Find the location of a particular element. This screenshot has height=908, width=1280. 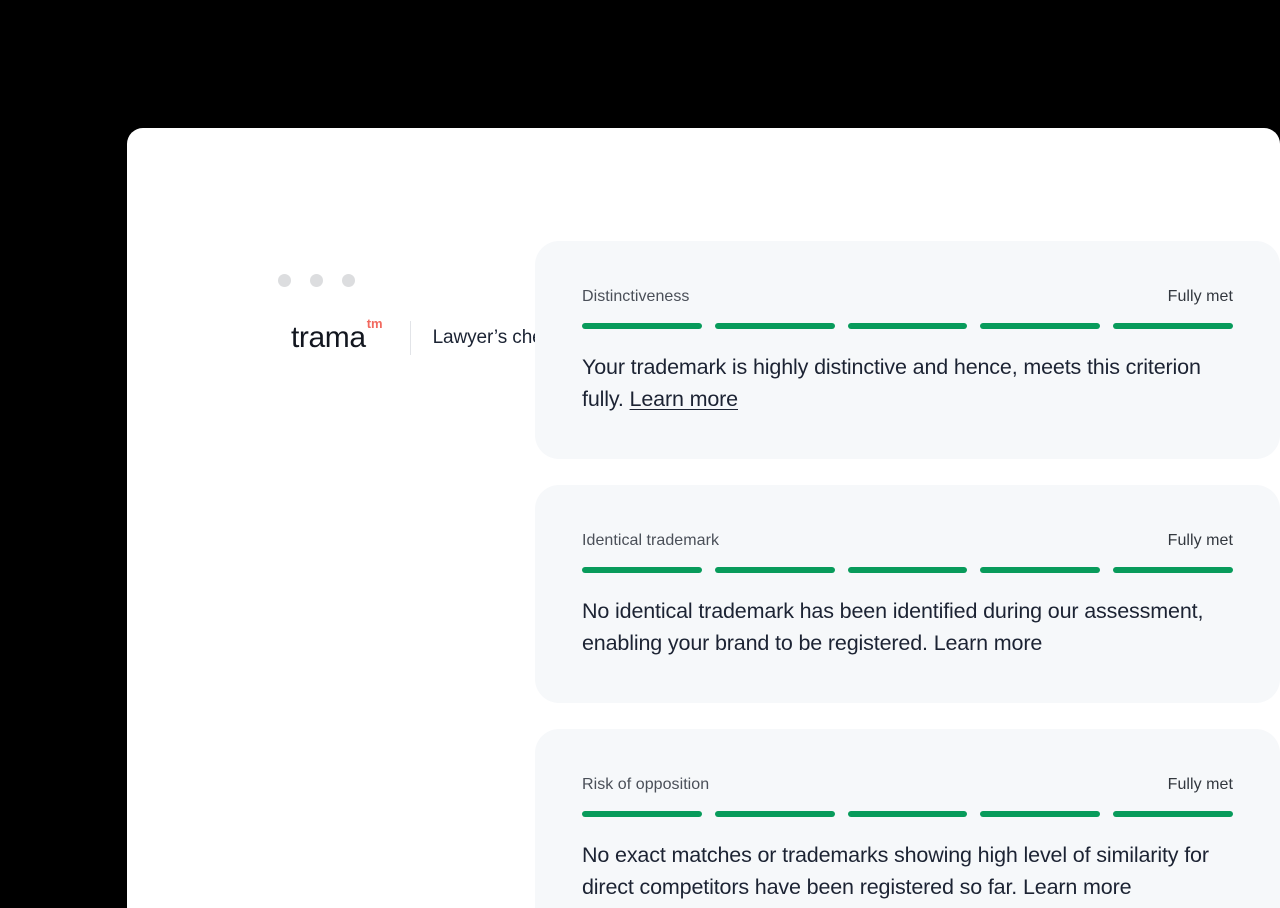

trama-logo: tramatm is located at coordinates (337, 335).